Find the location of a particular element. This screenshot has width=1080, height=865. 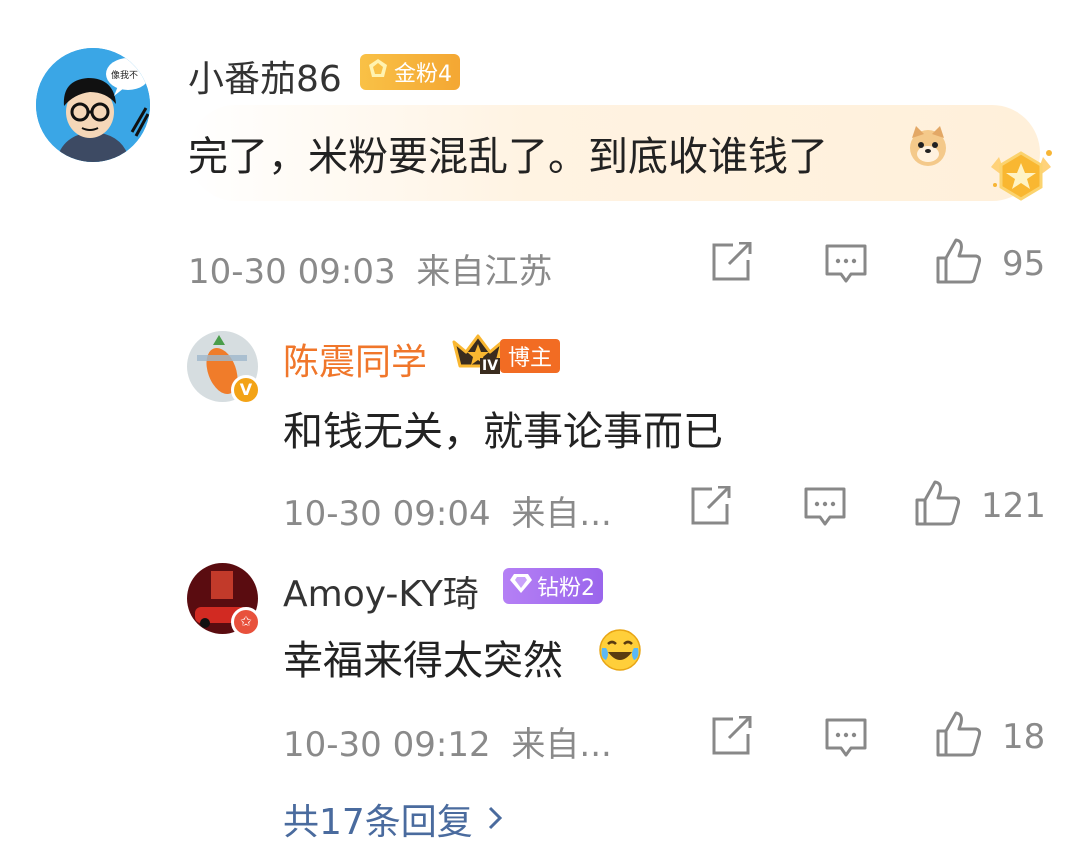

reply-text: 和钱无关，就事论事而已 is located at coordinates (503, 432).